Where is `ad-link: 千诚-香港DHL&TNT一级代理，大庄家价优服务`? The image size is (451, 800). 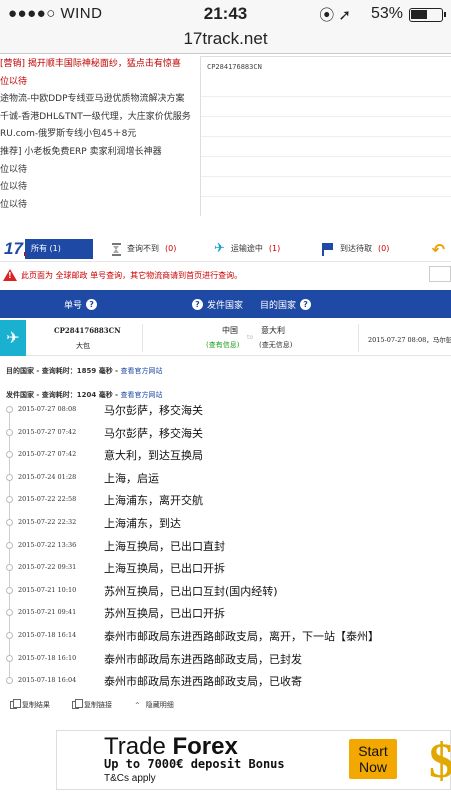 ad-link: 千诚-香港DHL&TNT一级代理，大庄家价优服务 is located at coordinates (100, 118).